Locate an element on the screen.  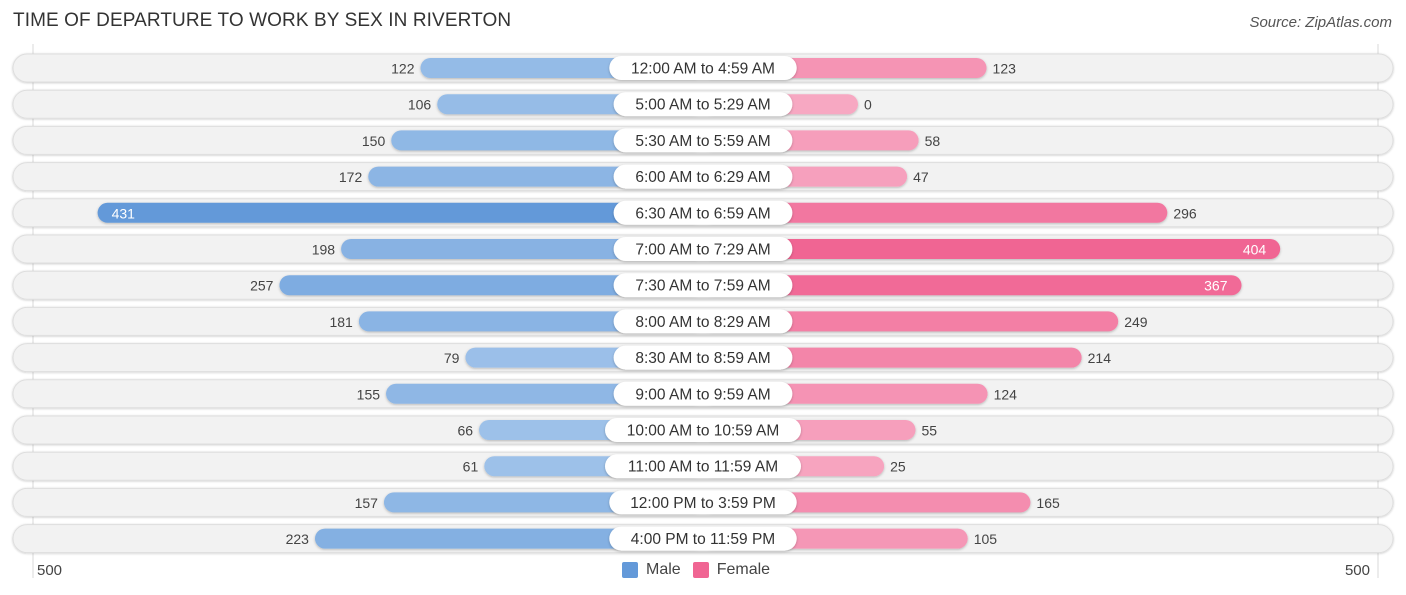
data-label-female: 249 is located at coordinates (1136, 322).